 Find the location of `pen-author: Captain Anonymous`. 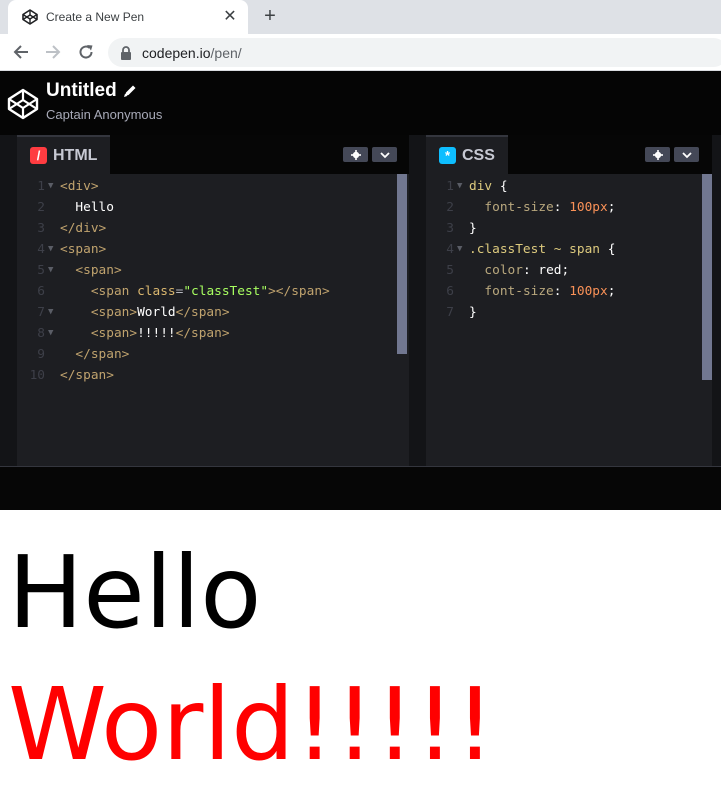

pen-author: Captain Anonymous is located at coordinates (104, 114).